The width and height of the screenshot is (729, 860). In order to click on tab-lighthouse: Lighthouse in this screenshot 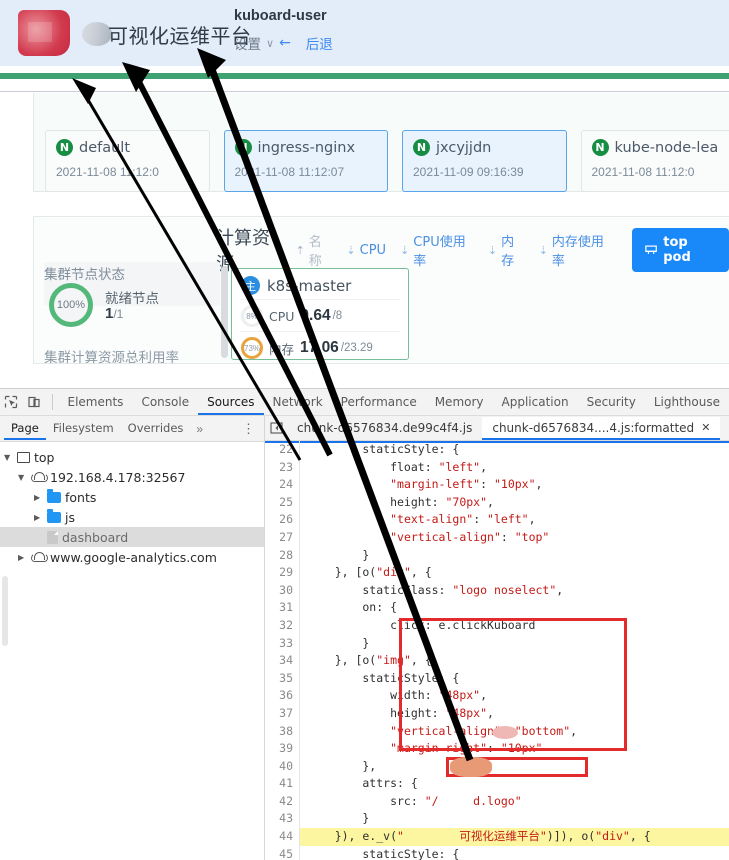, I will do `click(687, 402)`.